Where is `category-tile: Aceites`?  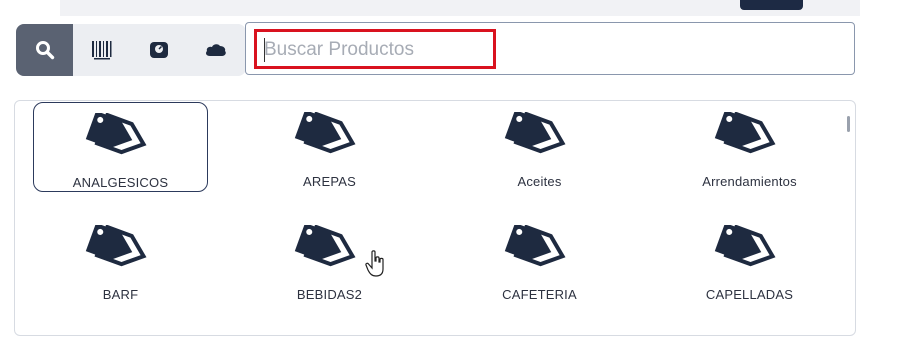 category-tile: Aceites is located at coordinates (539, 147).